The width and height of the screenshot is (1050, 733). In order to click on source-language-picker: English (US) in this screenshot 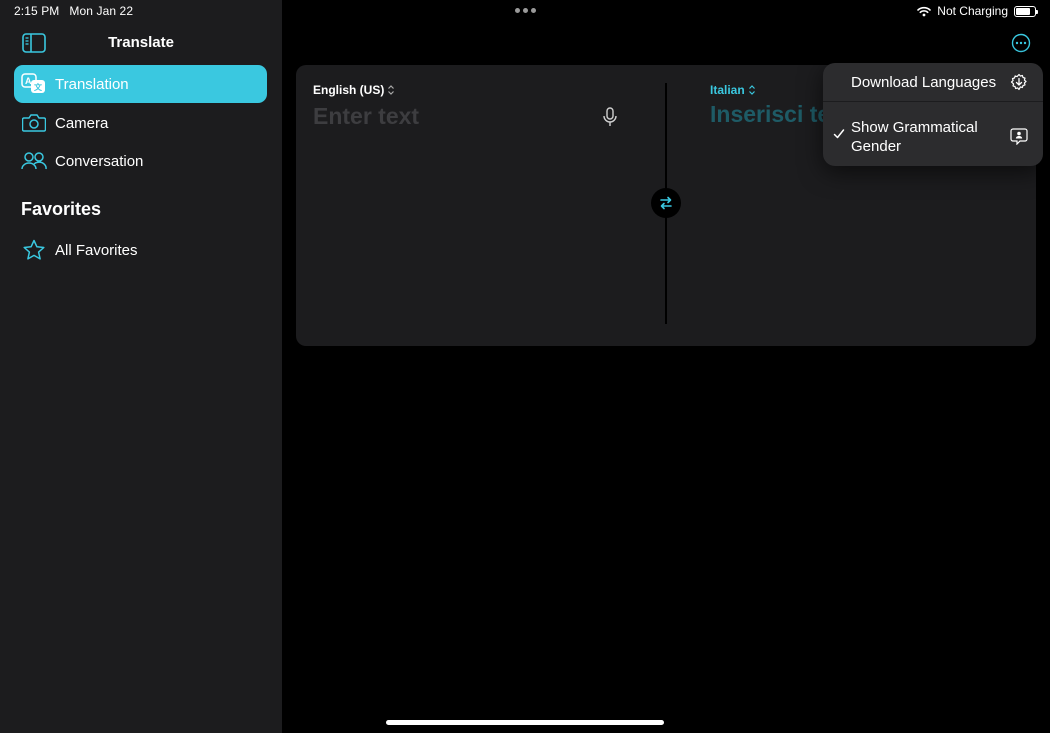, I will do `click(354, 90)`.